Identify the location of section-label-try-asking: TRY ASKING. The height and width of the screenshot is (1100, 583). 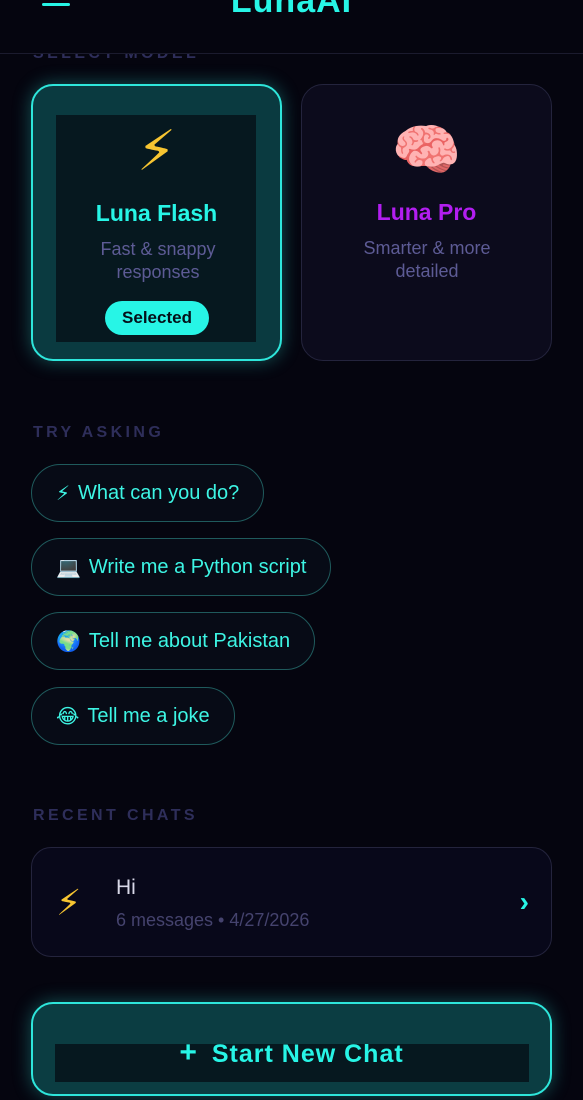
(99, 432).